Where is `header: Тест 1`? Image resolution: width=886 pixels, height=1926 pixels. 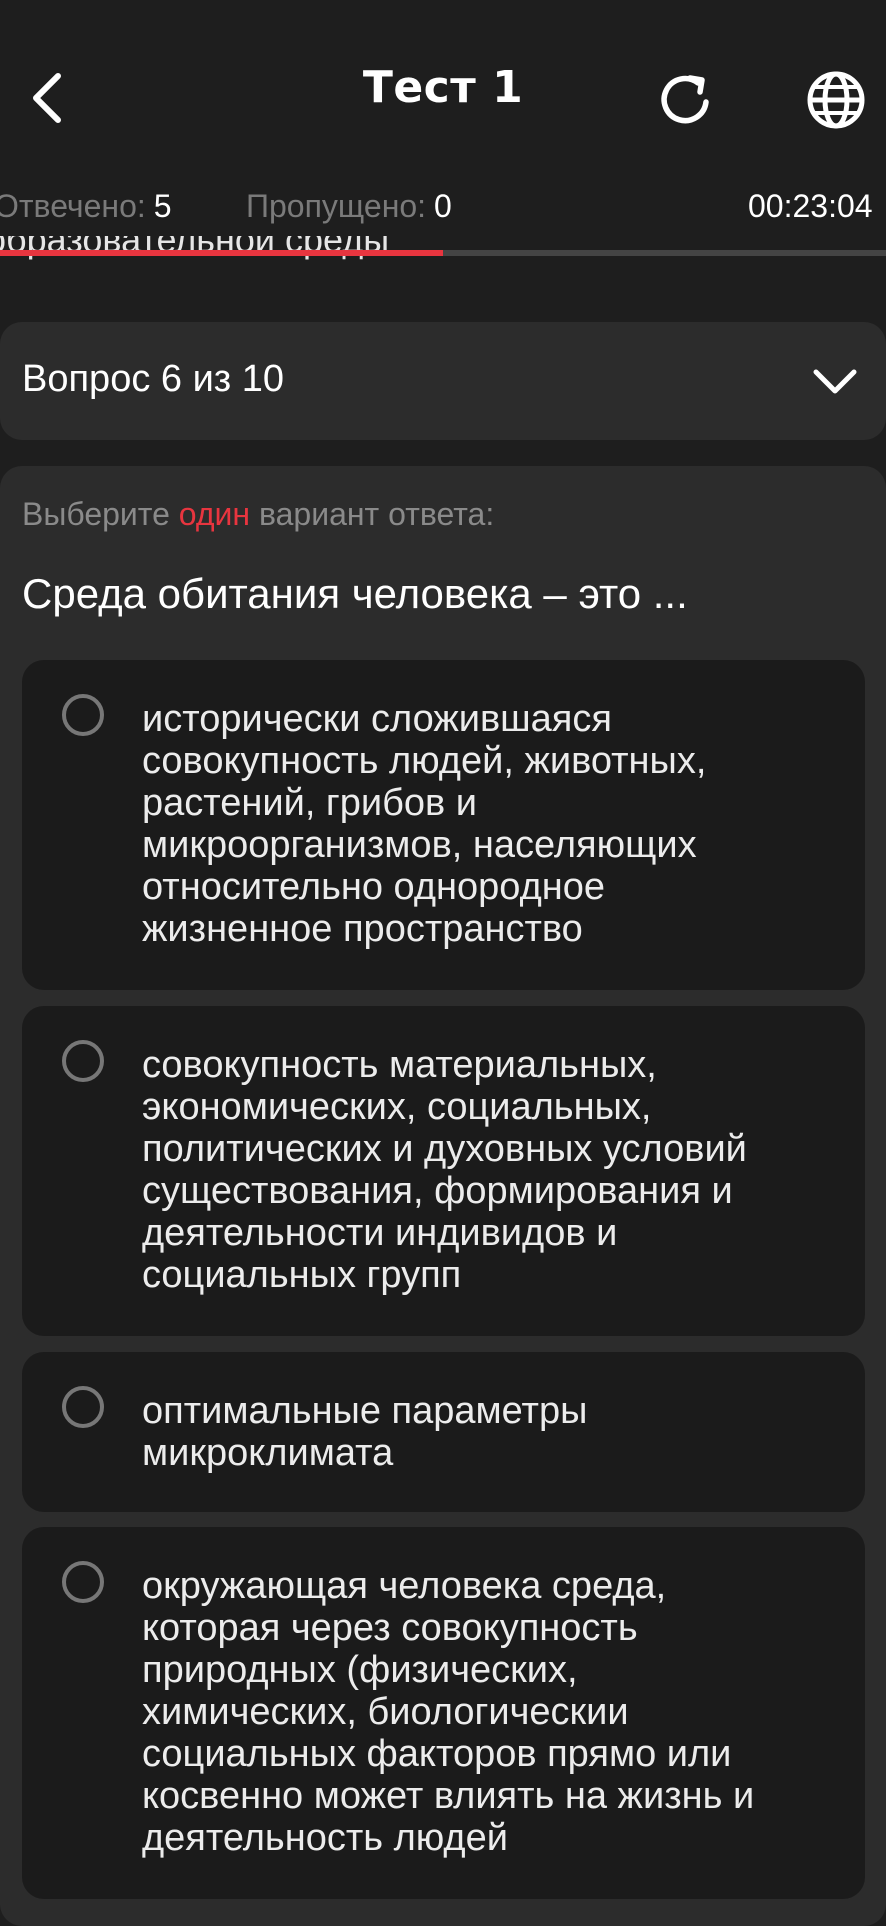 header: Тест 1 is located at coordinates (443, 90).